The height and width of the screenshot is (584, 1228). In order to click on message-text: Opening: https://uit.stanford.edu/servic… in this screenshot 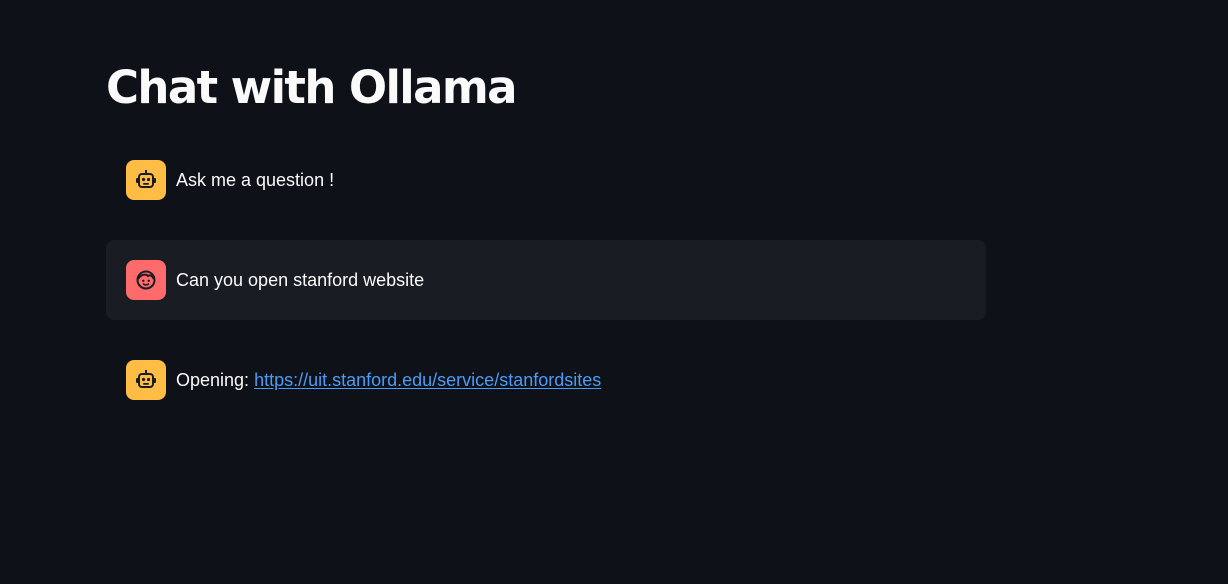, I will do `click(388, 380)`.